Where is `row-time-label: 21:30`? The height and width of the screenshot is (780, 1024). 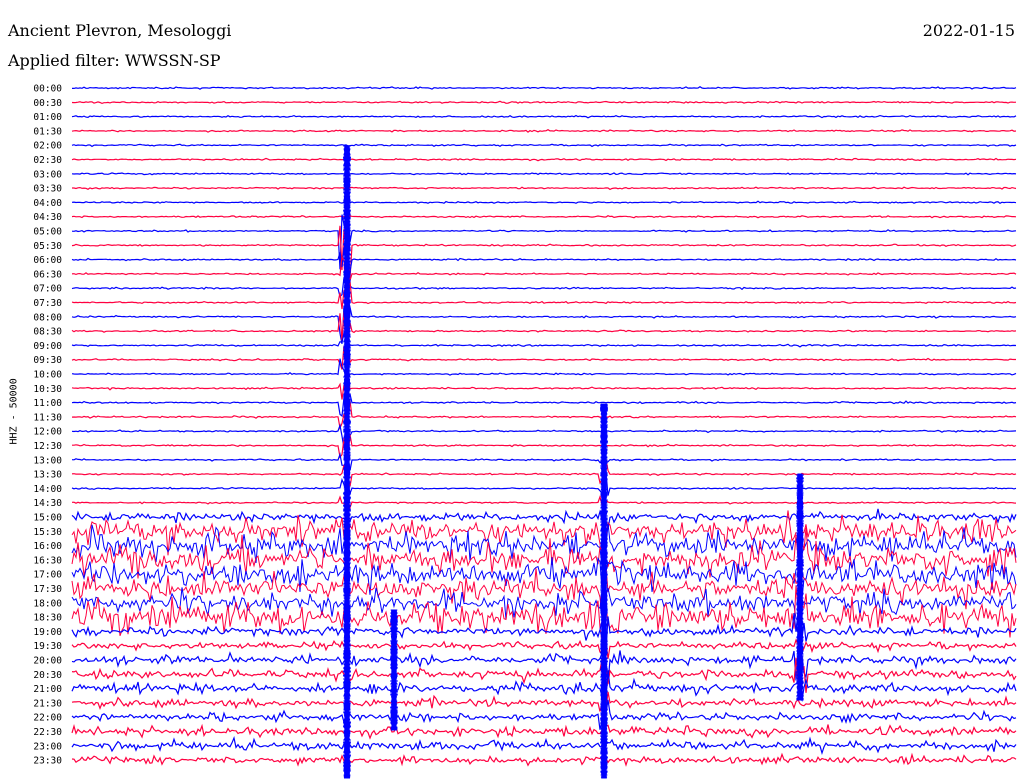
row-time-label: 21:30 is located at coordinates (47, 703).